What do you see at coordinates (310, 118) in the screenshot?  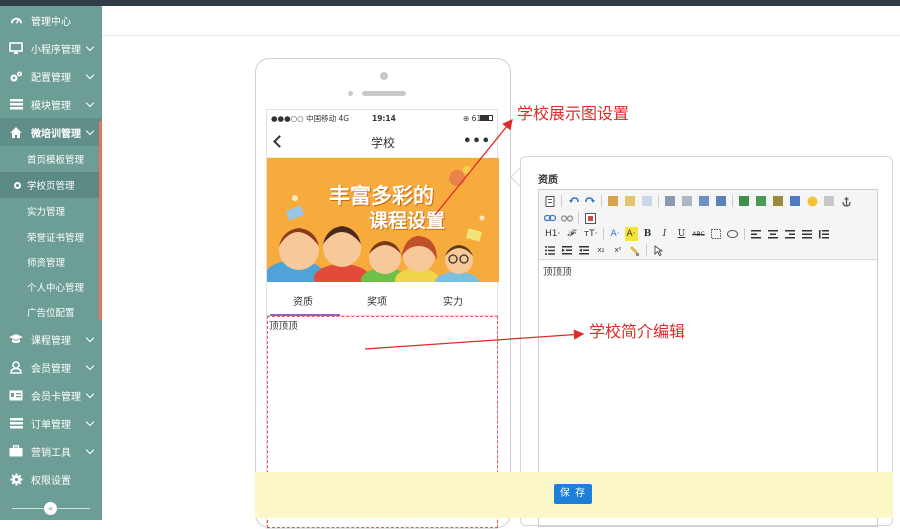 I see `carrier-text: ●●●○○ 中国移动 4G` at bounding box center [310, 118].